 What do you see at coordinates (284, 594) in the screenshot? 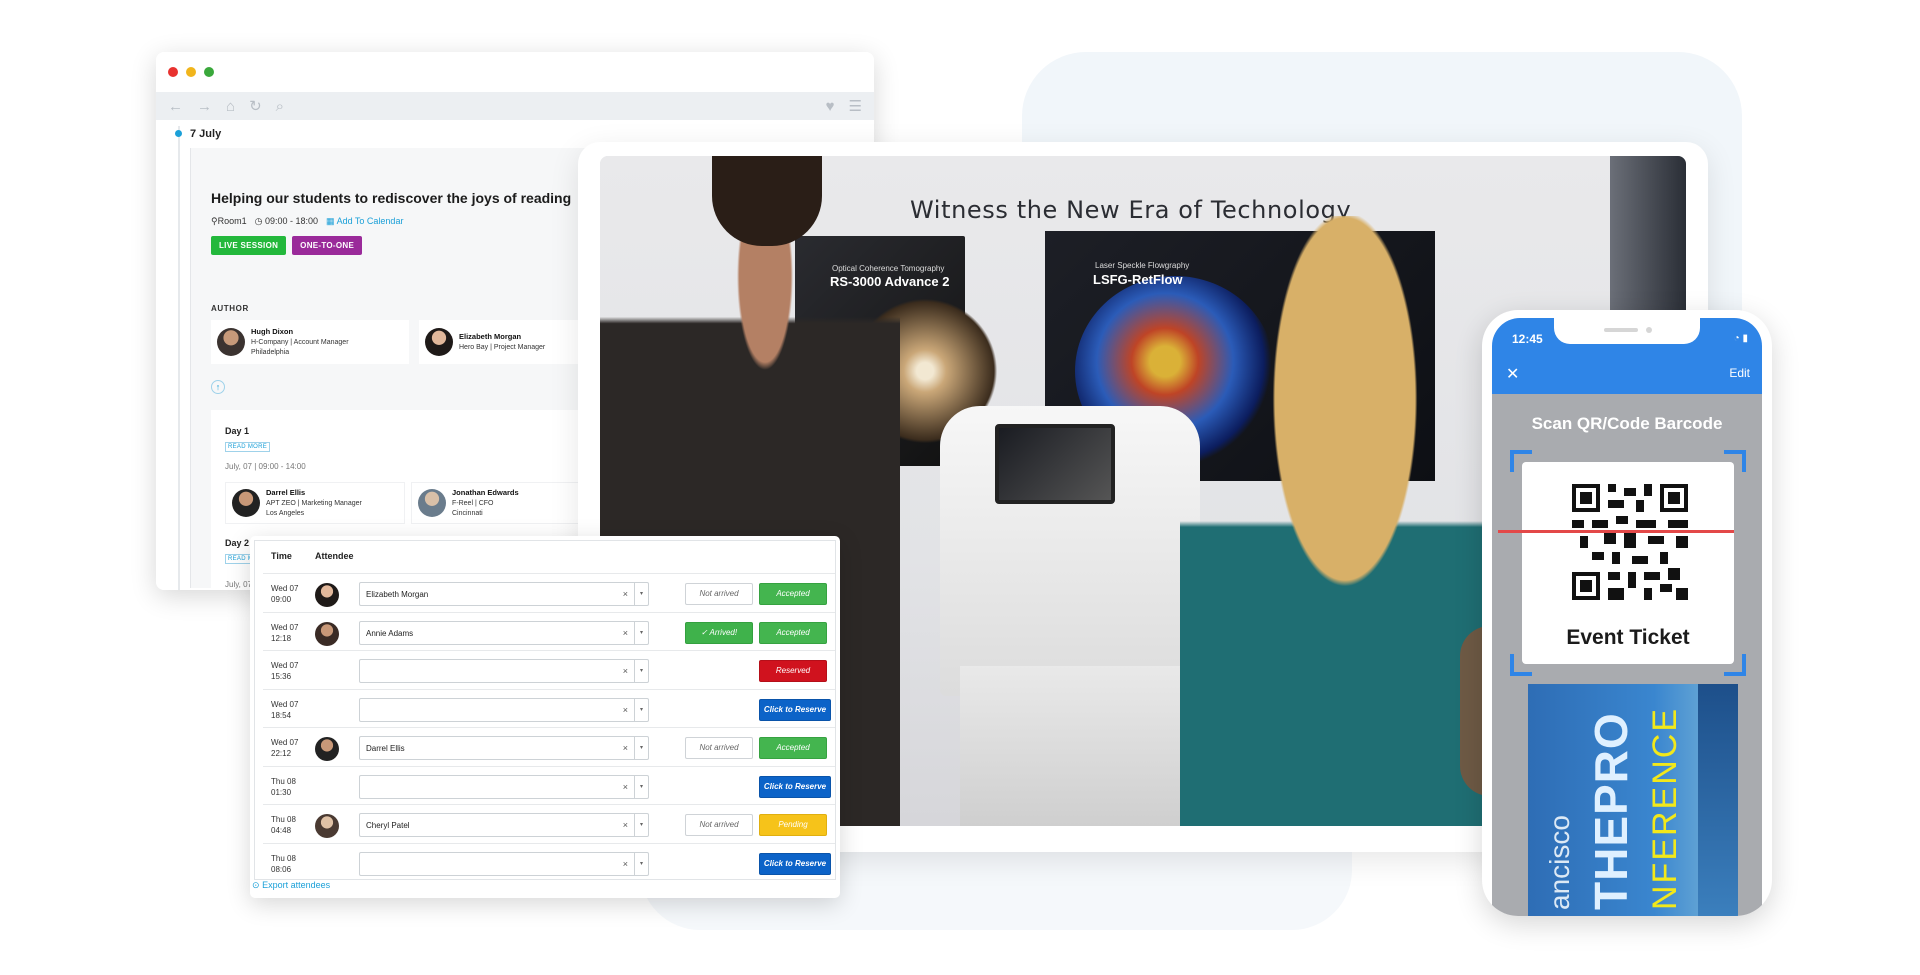
I see `slot-time: Wed 07 09:00` at bounding box center [284, 594].